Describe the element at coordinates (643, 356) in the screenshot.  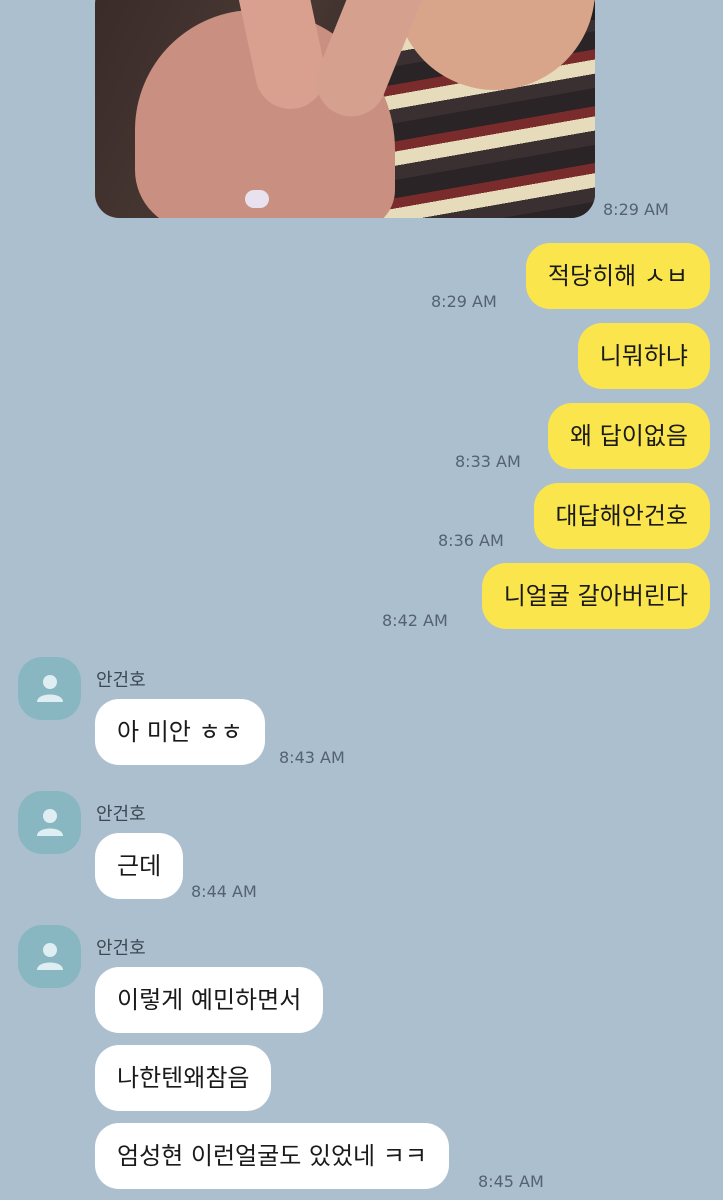
I see `my-message-bubble: 니뭐하냐` at that location.